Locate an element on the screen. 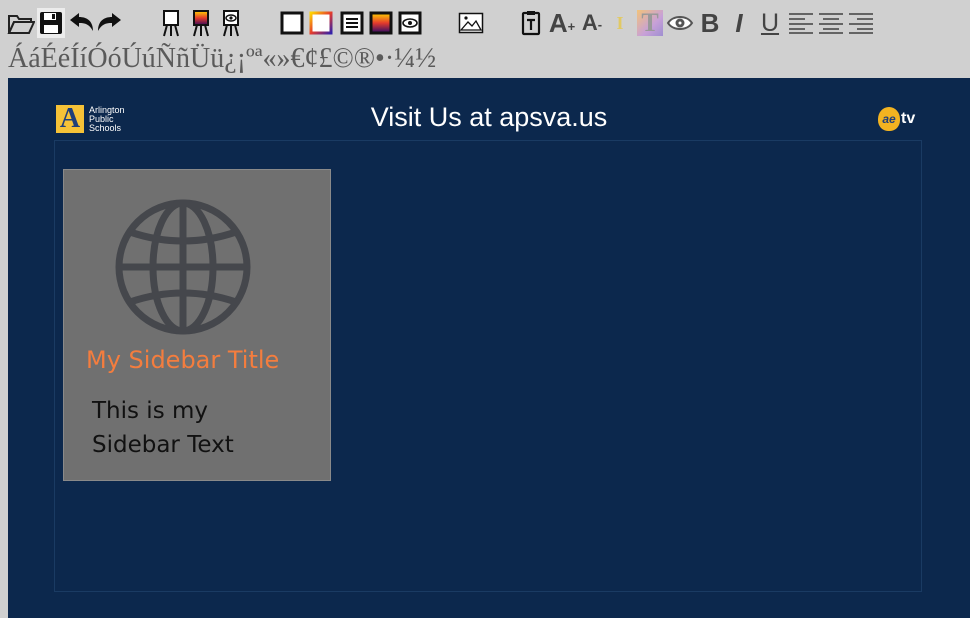  special-char-button: Ñ is located at coordinates (166, 59).